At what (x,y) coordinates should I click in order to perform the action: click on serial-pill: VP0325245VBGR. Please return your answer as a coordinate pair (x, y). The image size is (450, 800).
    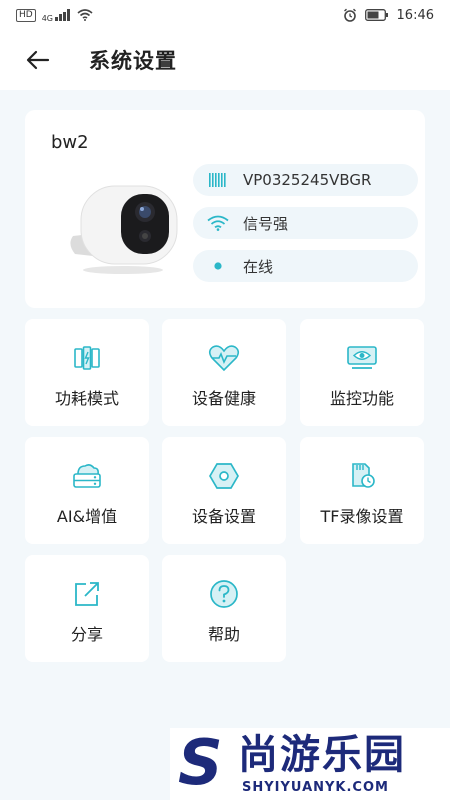
    Looking at the image, I should click on (305, 180).